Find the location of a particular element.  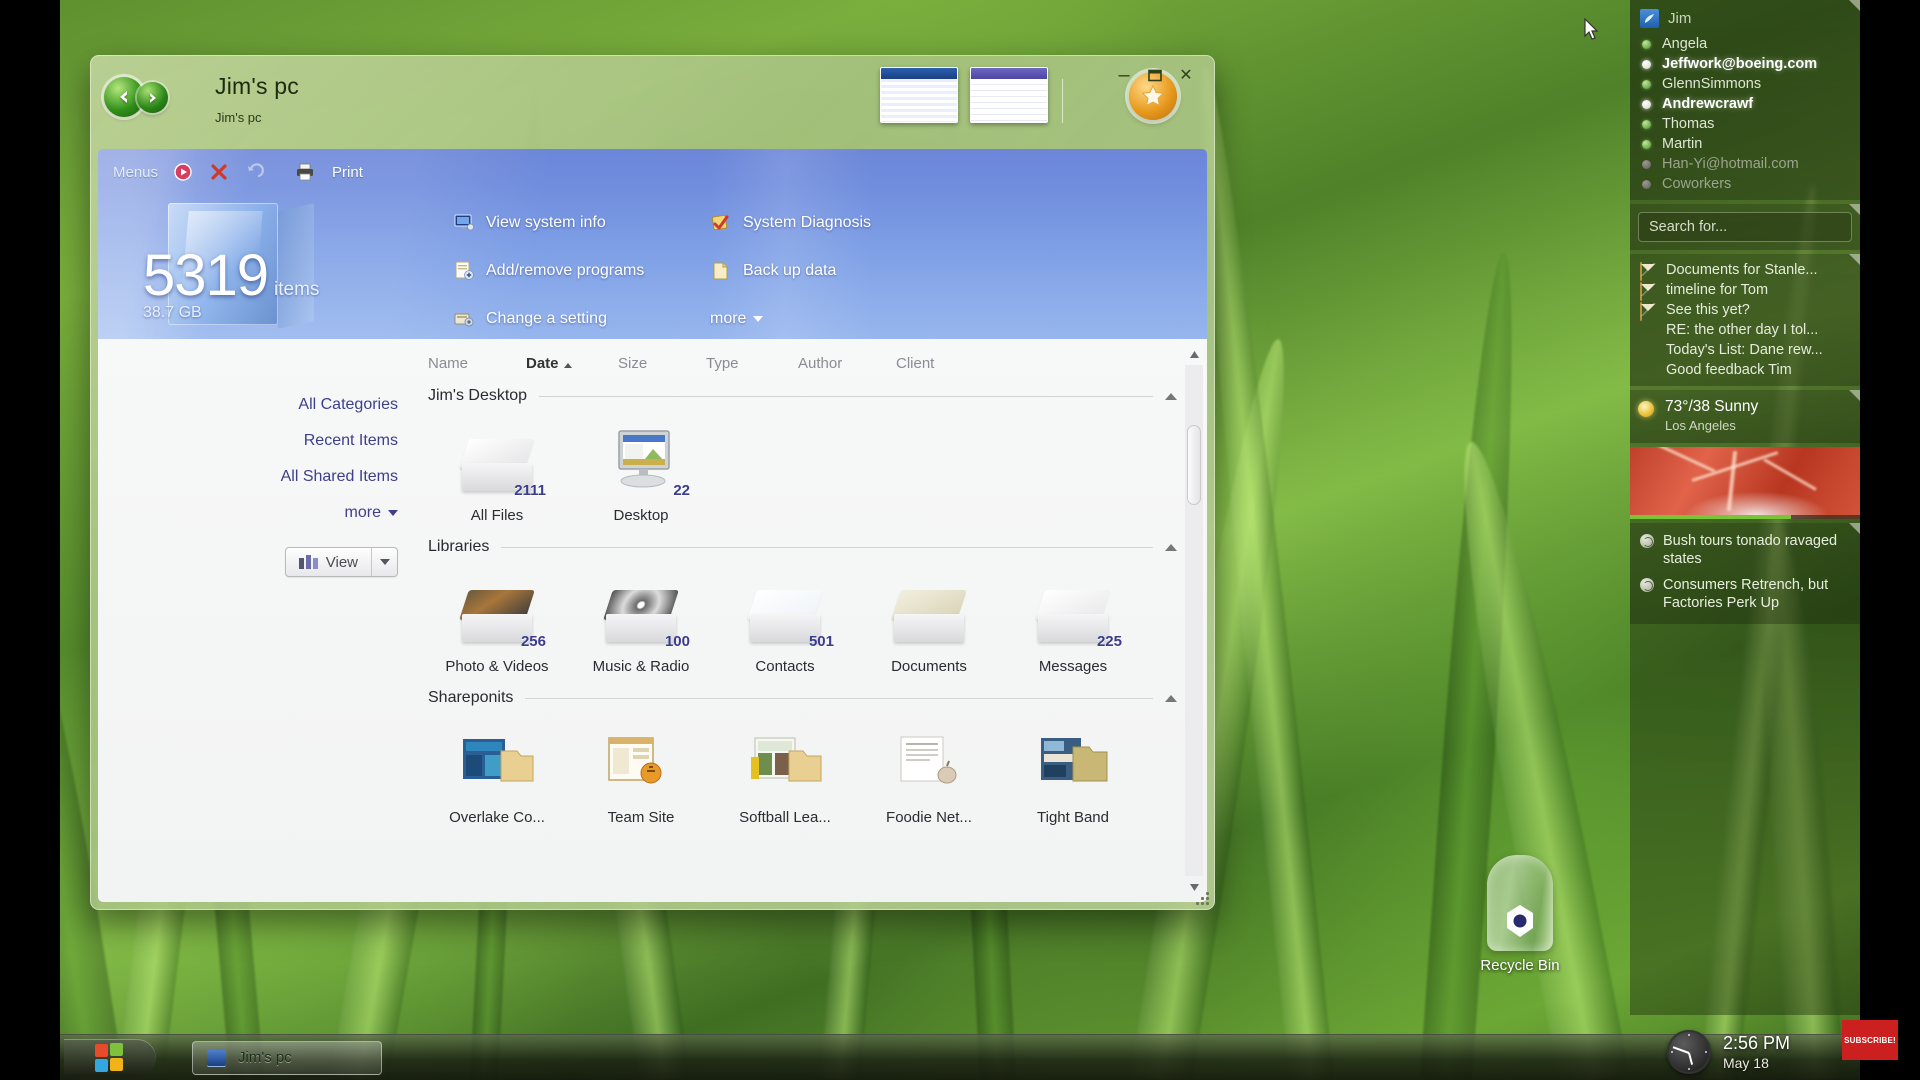

tile-desktop: 22 Desktop is located at coordinates (641, 471).